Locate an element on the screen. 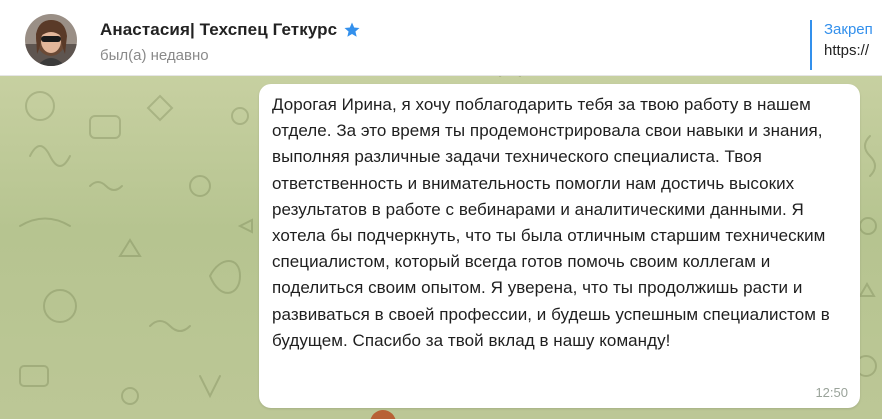 The image size is (882, 419). message-time: 12:50 is located at coordinates (831, 392).